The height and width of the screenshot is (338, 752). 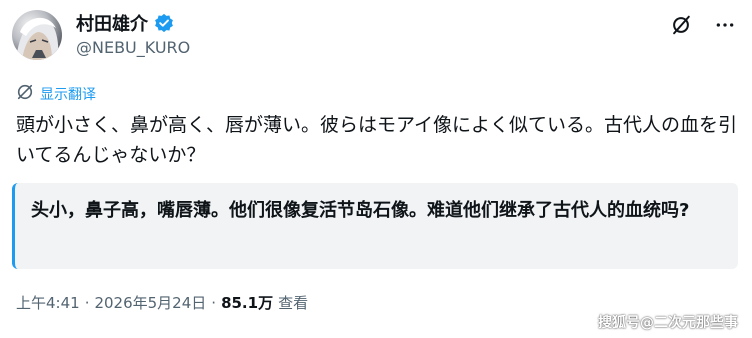 I want to click on tweet-date: 2026年5月24日, so click(x=150, y=302).